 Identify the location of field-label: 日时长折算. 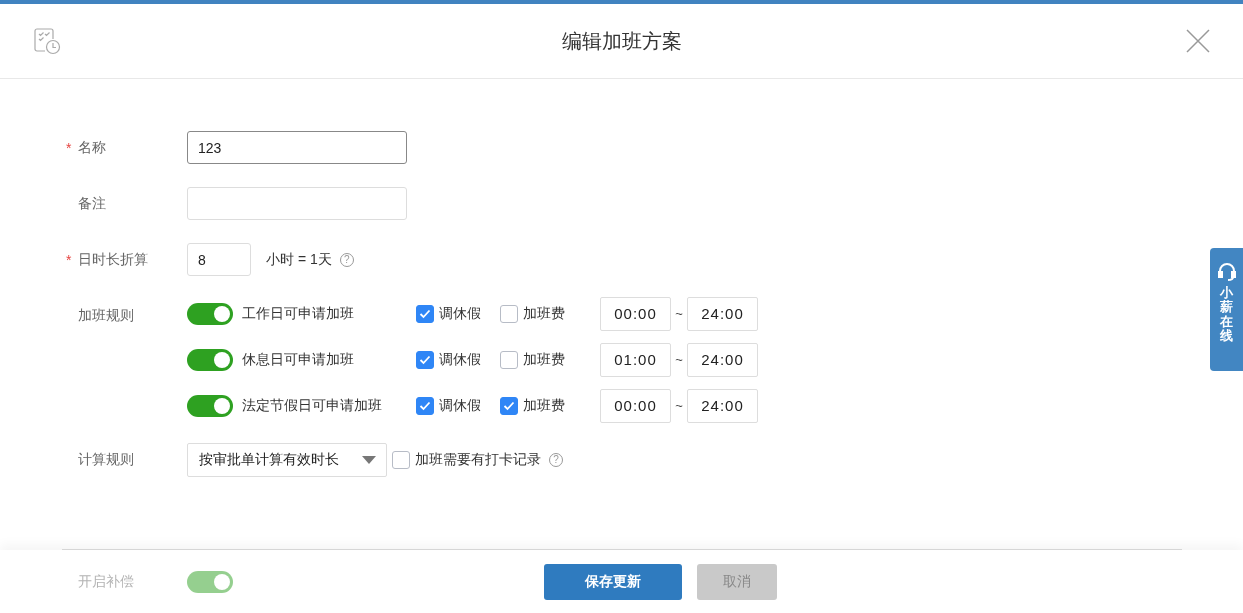
(113, 260).